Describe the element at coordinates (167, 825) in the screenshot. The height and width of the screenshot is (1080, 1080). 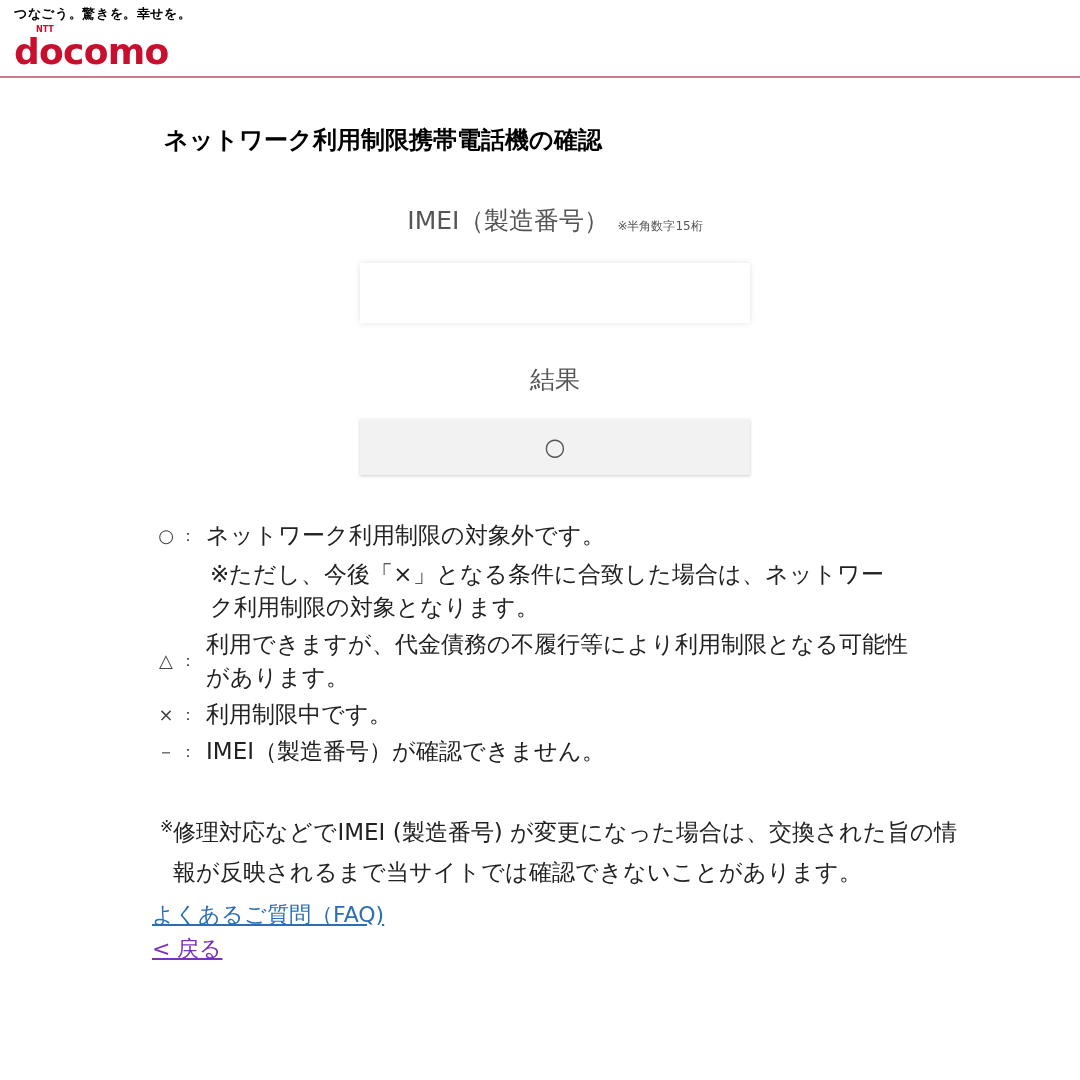
I see `footnote-mark: ※` at that location.